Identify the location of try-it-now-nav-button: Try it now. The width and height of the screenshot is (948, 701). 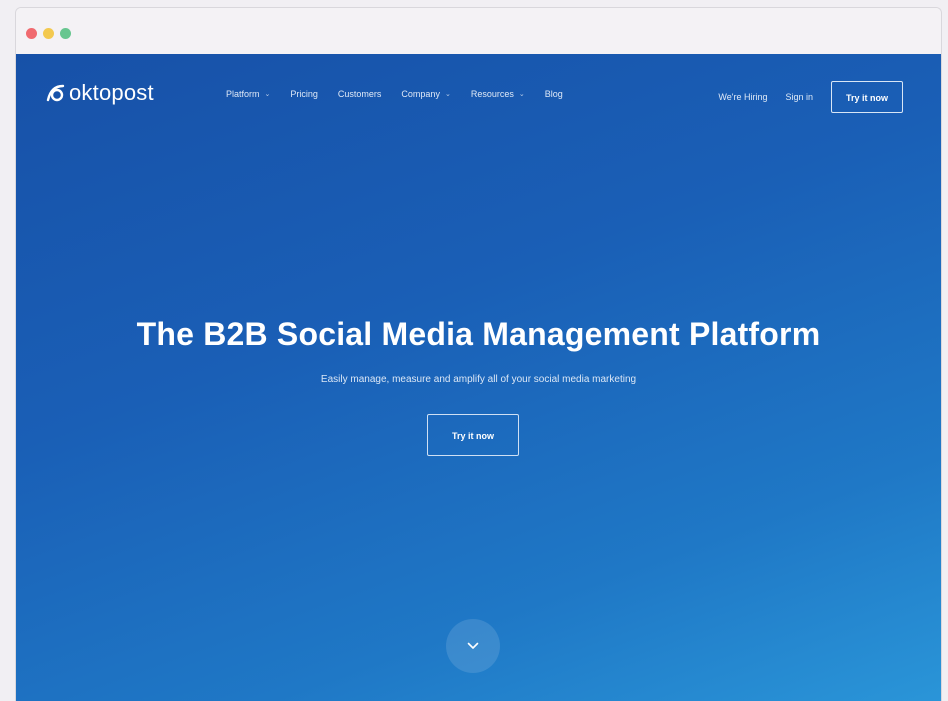
(867, 97).